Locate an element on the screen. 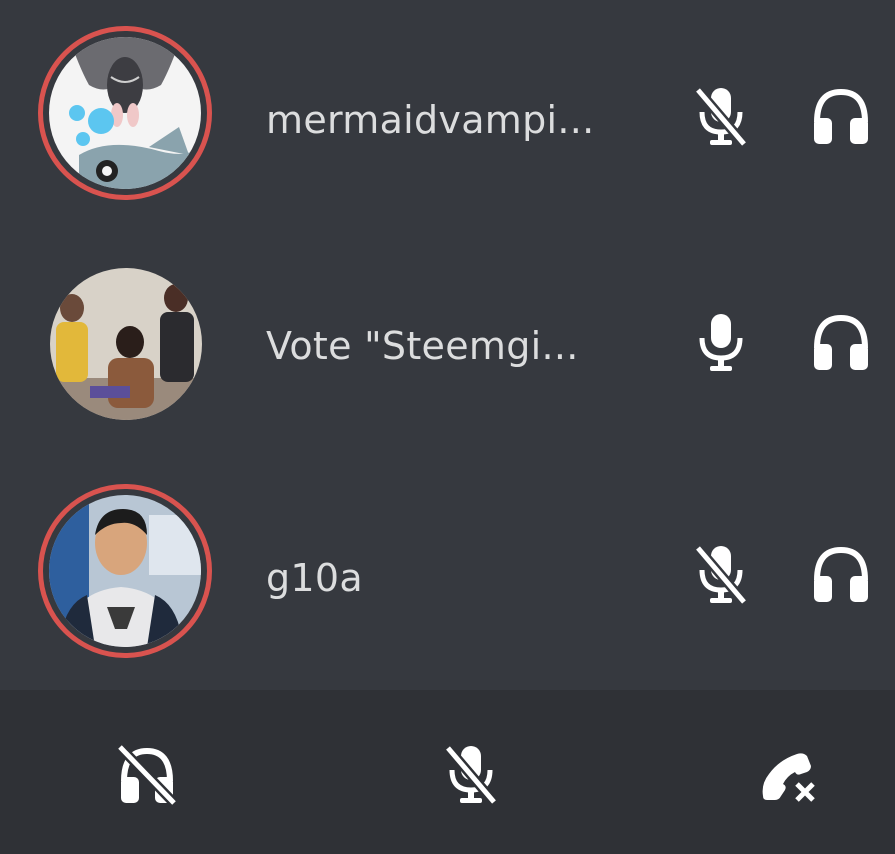  bat-and-fish-cartoon-avatar is located at coordinates (125, 113).